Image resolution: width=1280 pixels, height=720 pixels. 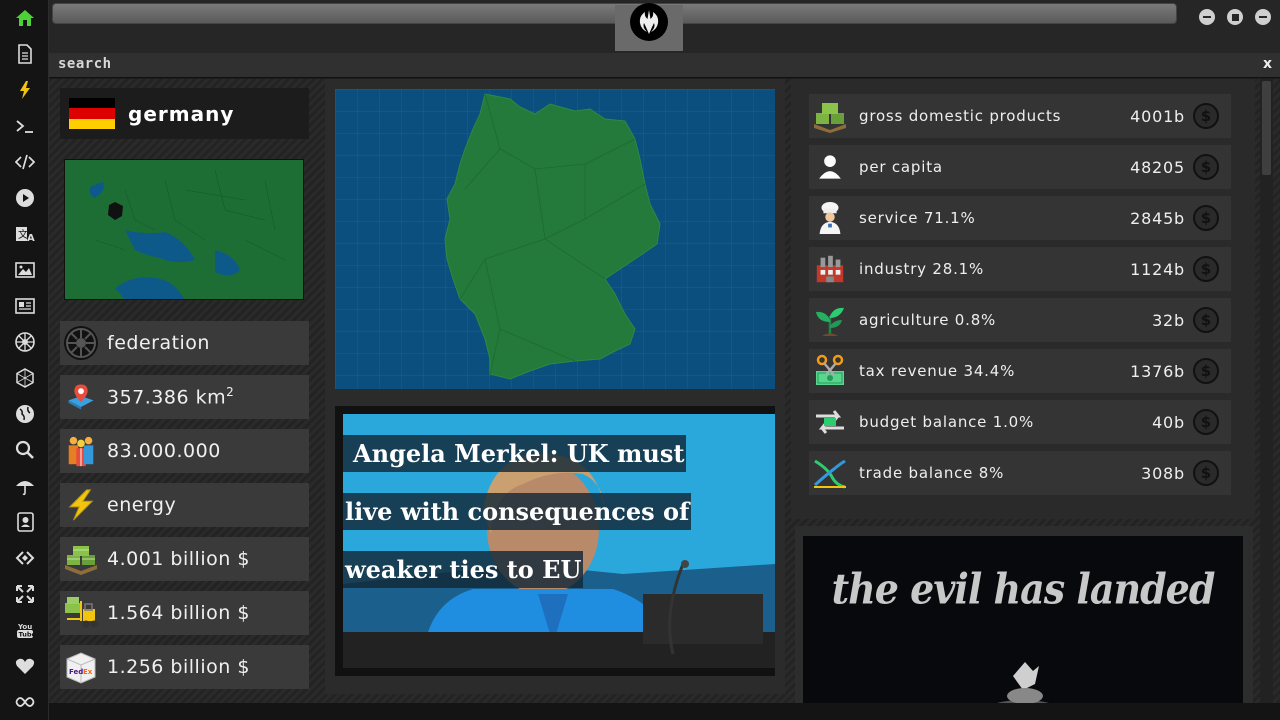 I want to click on svg-text: Ex, so click(x=88, y=672).